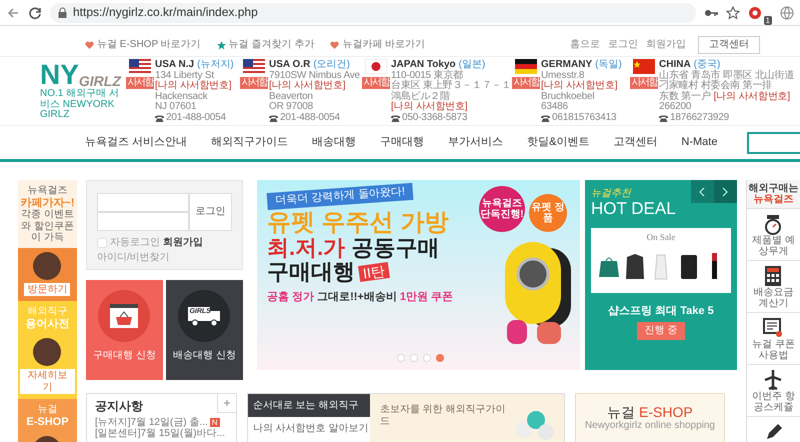 This screenshot has width=800, height=442. Describe the element at coordinates (699, 117) in the screenshot. I see `phone-number: 18766273929` at that location.